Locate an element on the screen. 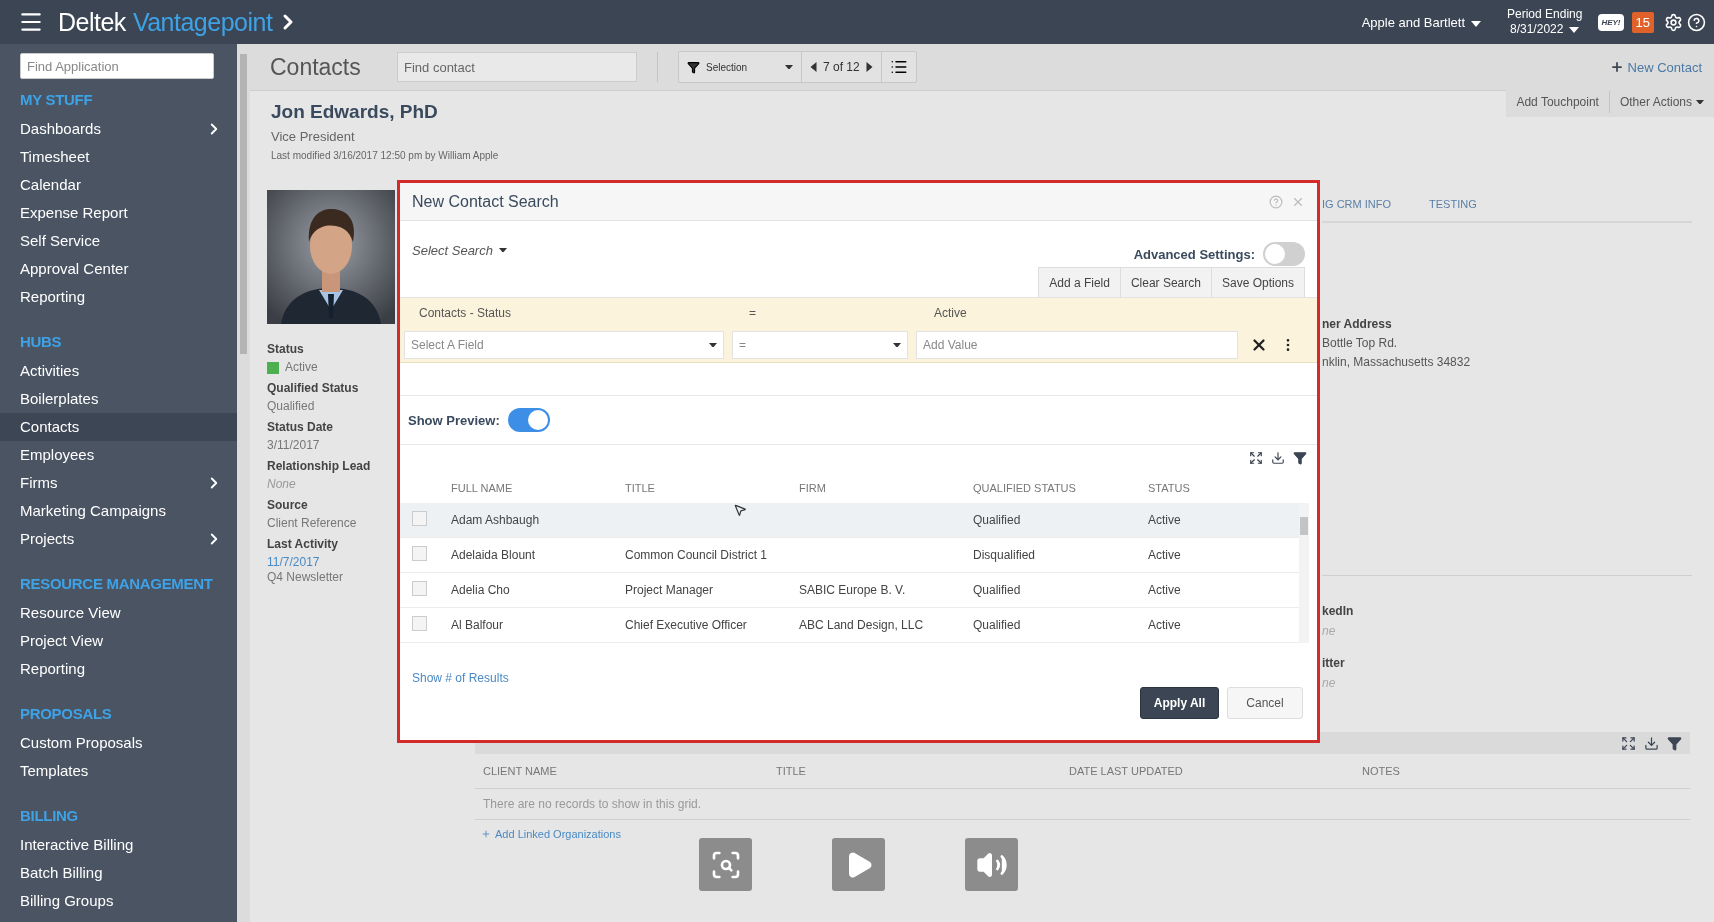  action-button: Add Touchpoint is located at coordinates (1557, 102).